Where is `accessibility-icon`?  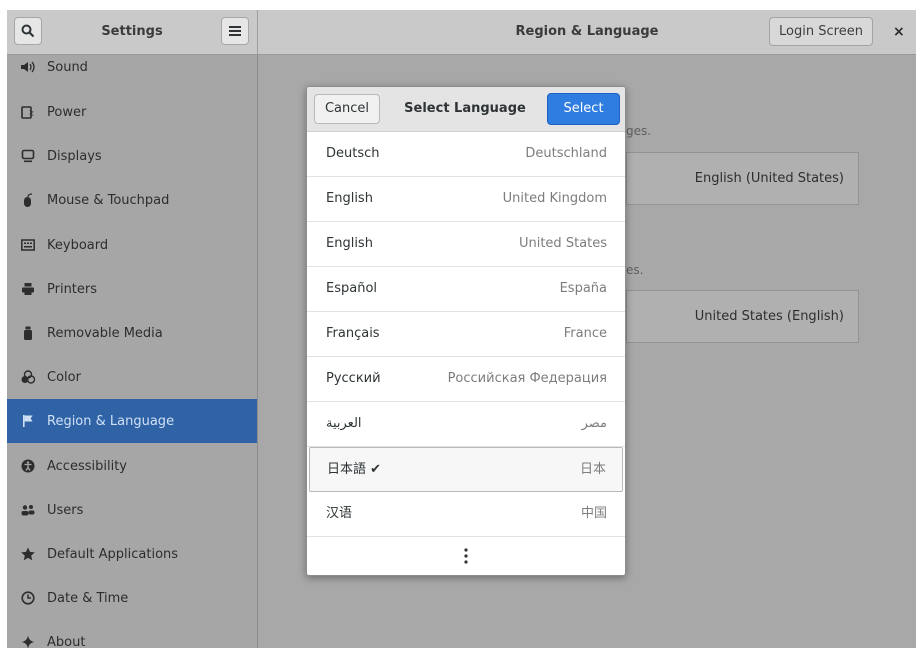 accessibility-icon is located at coordinates (28, 466).